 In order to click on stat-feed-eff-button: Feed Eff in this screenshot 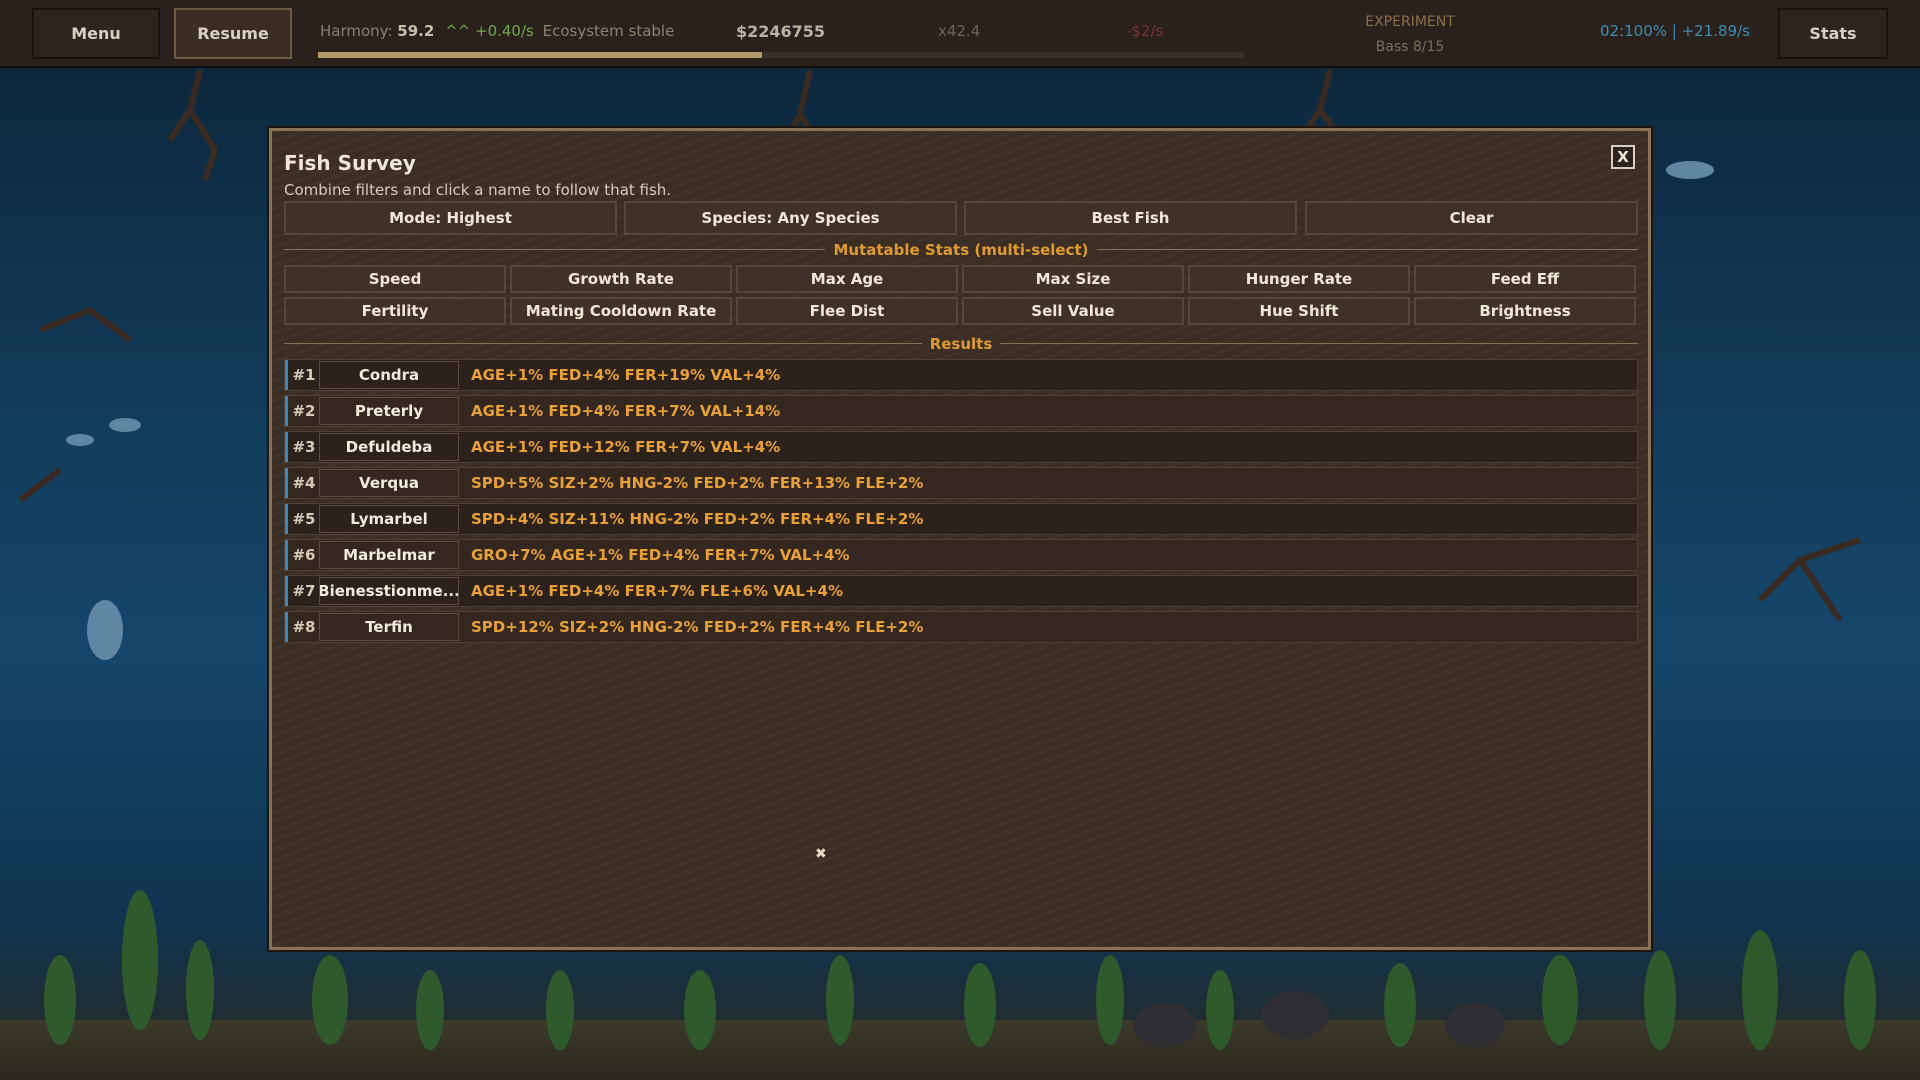, I will do `click(1525, 279)`.